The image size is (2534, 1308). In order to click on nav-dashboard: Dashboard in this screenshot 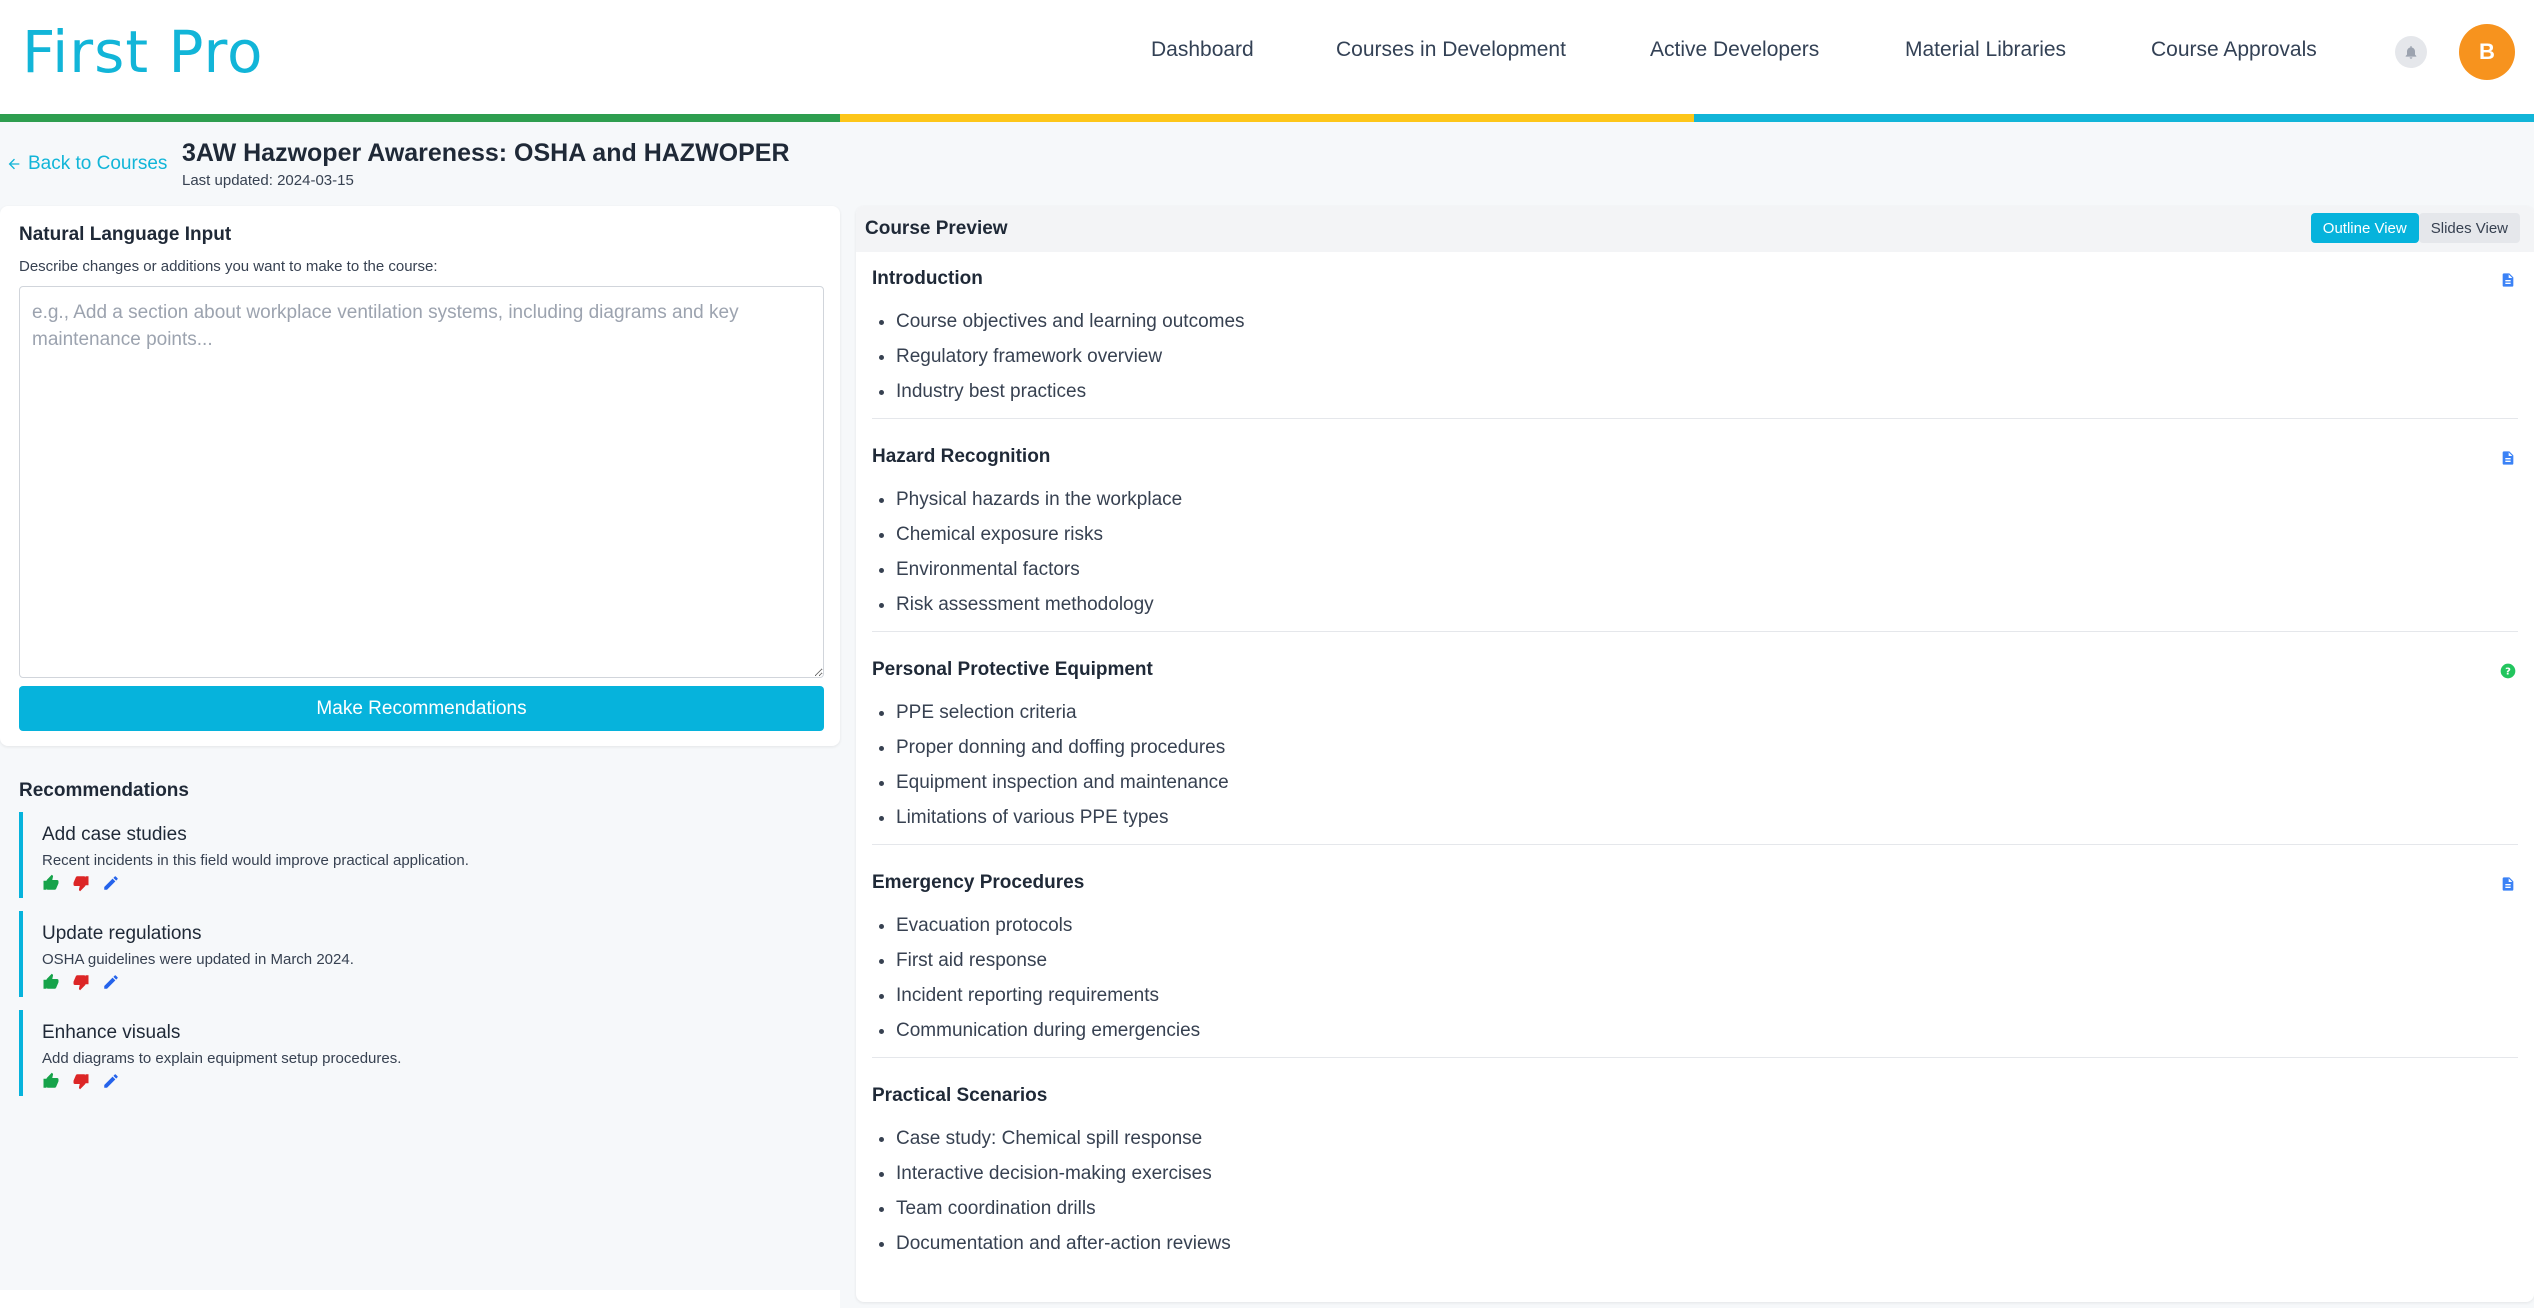, I will do `click(1202, 50)`.